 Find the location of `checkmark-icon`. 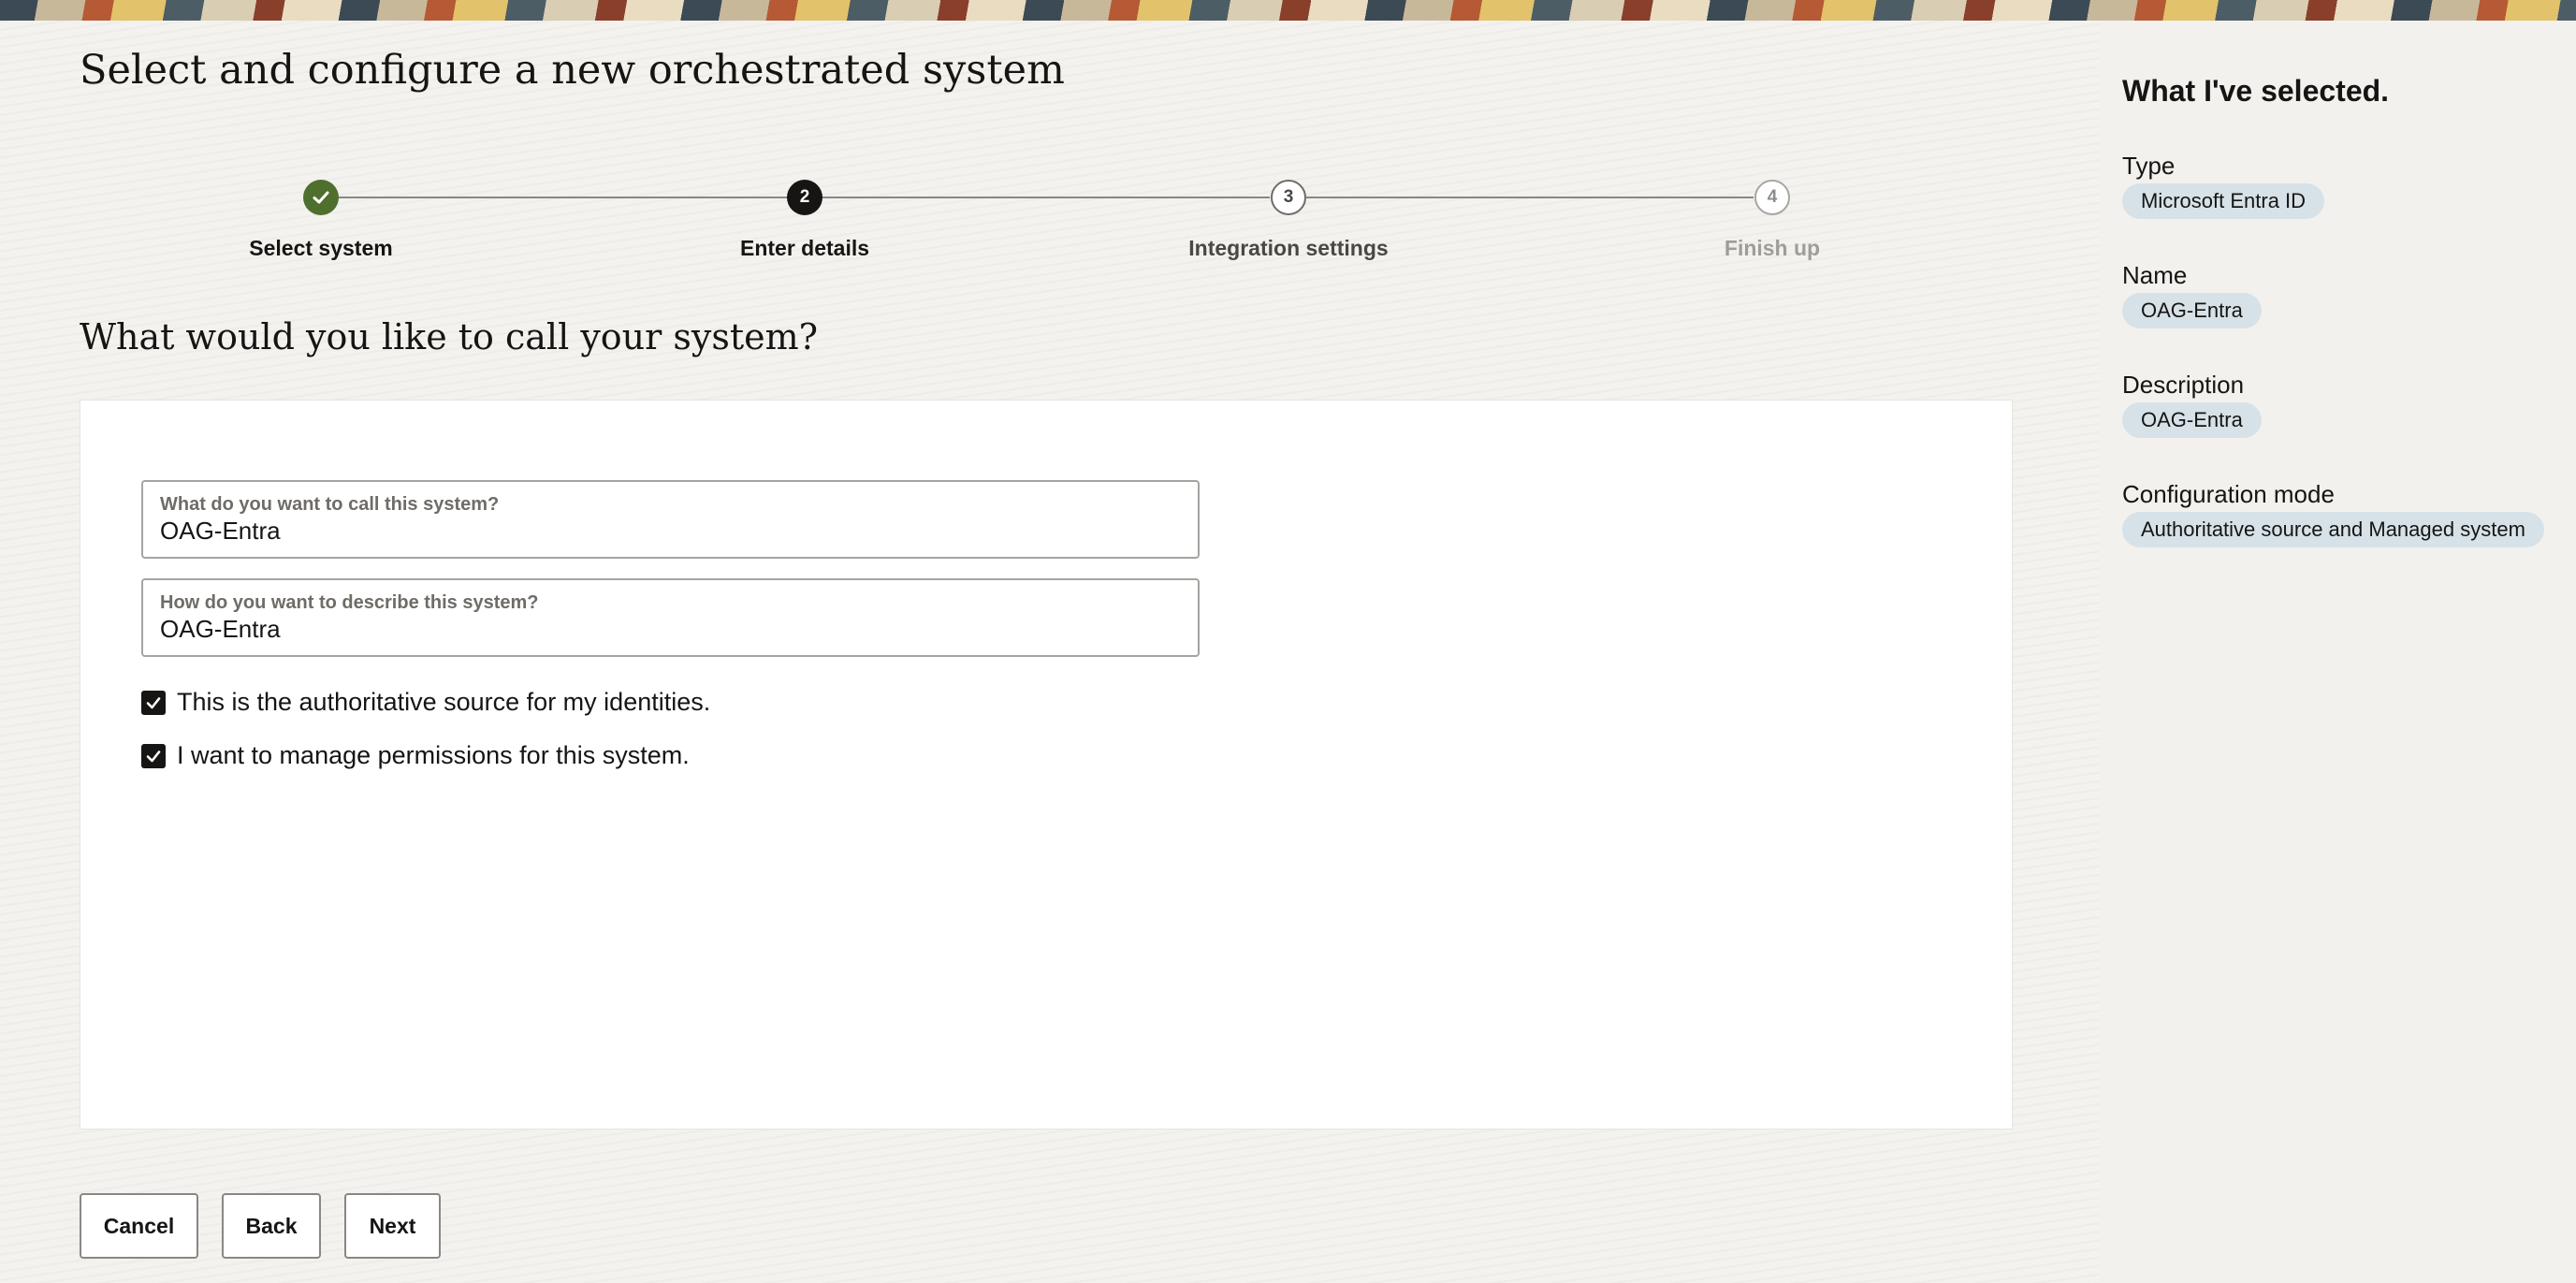

checkmark-icon is located at coordinates (321, 197).